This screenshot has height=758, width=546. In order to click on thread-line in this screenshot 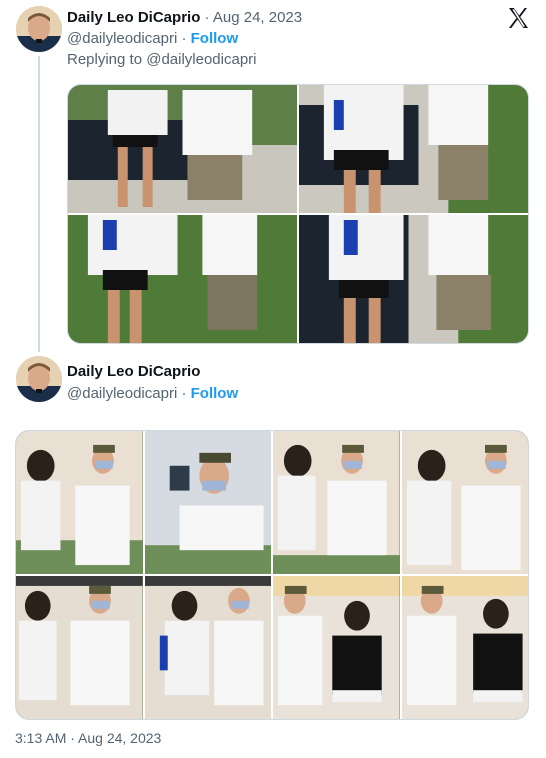, I will do `click(39, 204)`.